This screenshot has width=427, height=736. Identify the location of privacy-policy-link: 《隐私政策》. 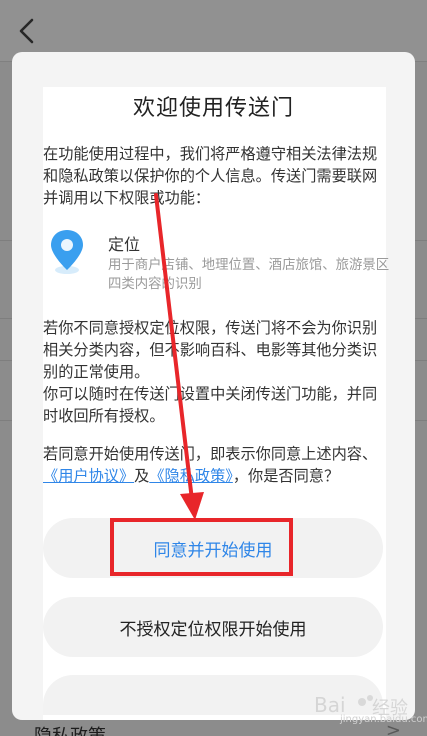
(191, 476).